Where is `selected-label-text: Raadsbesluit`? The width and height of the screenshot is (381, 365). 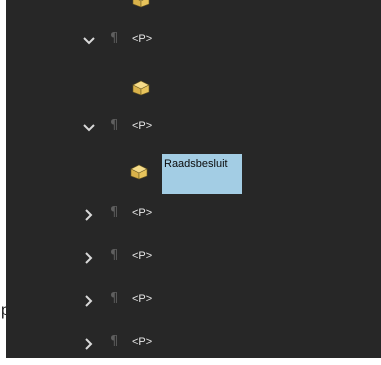
selected-label-text: Raadsbesluit is located at coordinates (196, 164).